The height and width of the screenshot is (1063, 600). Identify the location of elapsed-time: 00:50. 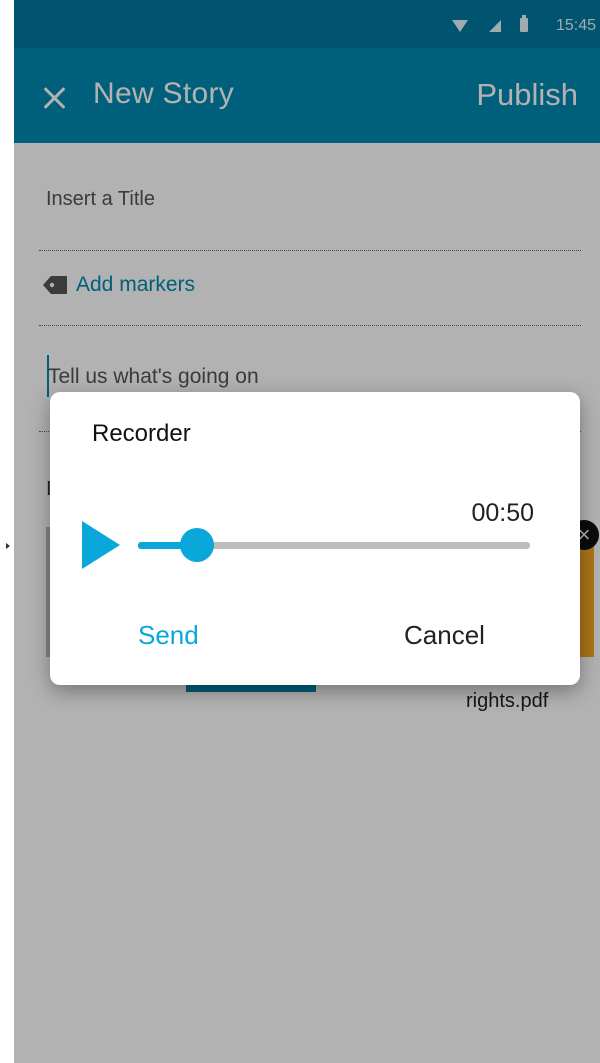
(502, 513).